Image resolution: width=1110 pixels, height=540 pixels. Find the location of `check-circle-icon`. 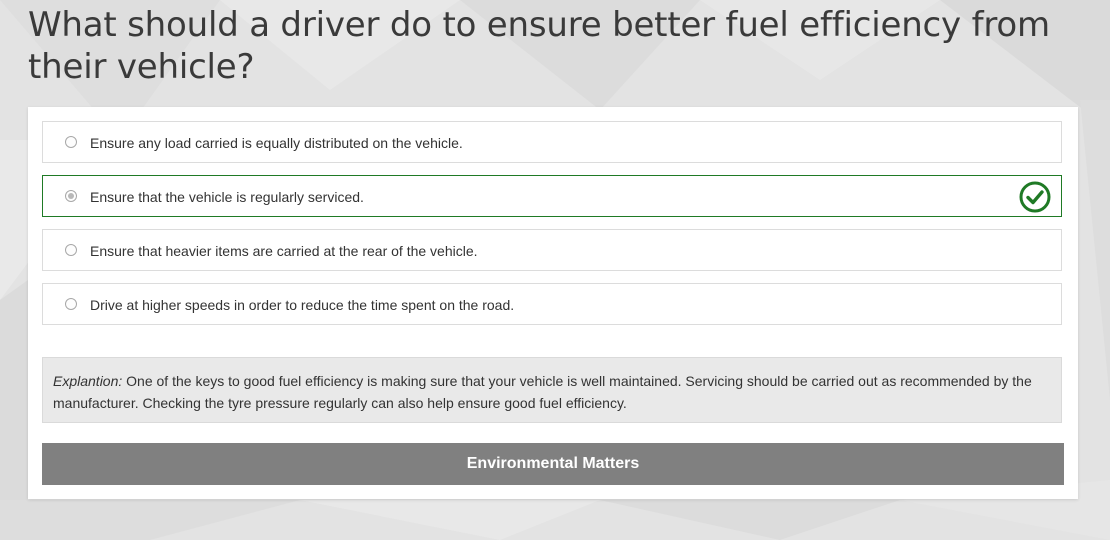

check-circle-icon is located at coordinates (1035, 197).